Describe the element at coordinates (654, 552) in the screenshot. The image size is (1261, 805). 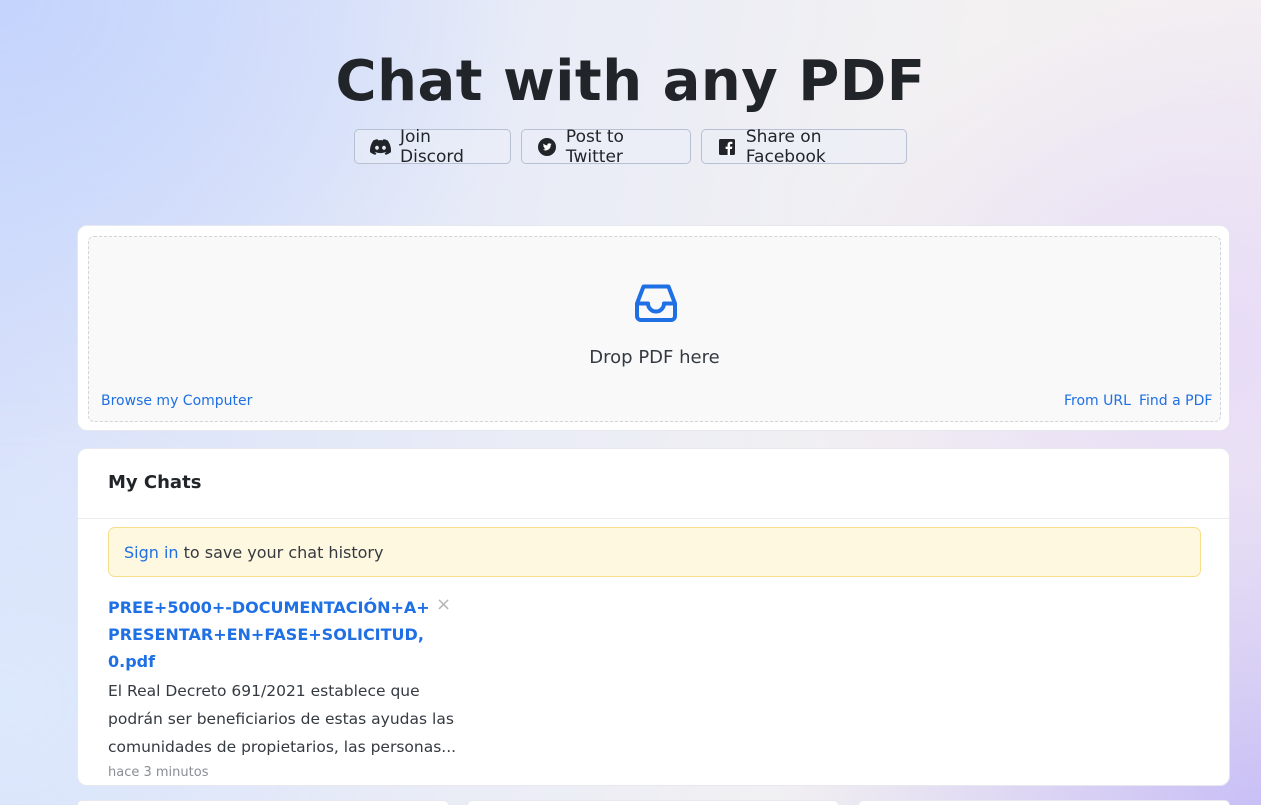
I see `sign-in-notice: Sign in to save your chat history` at that location.